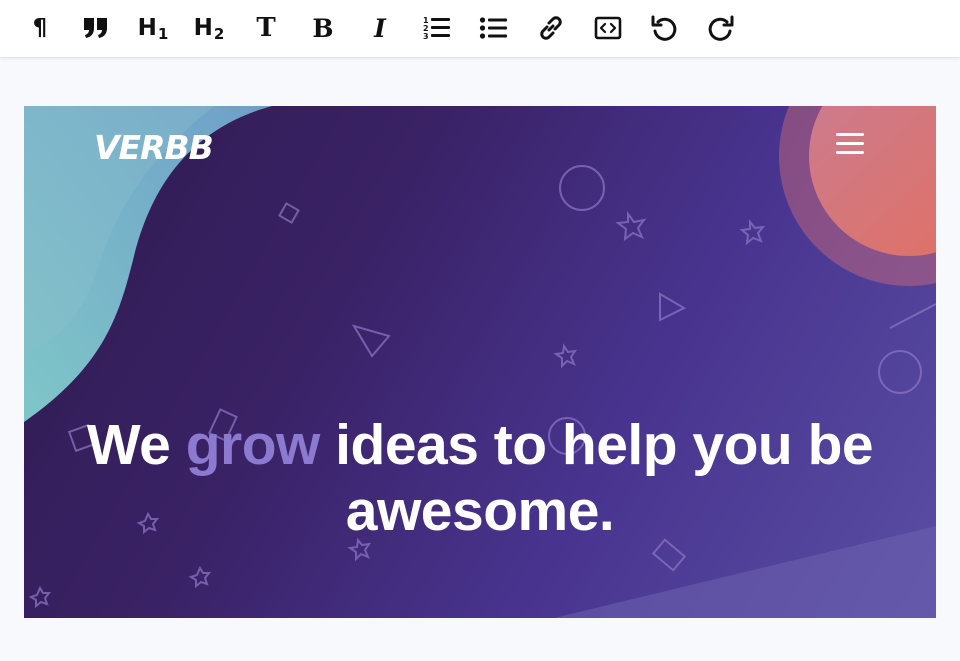 Image resolution: width=960 pixels, height=661 pixels. I want to click on text-icon: T, so click(266, 28).